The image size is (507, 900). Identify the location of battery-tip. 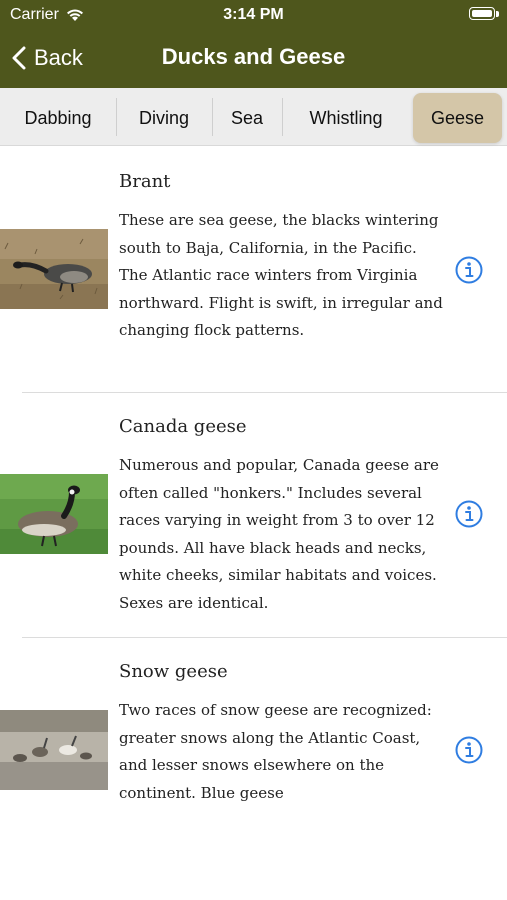
(497, 14).